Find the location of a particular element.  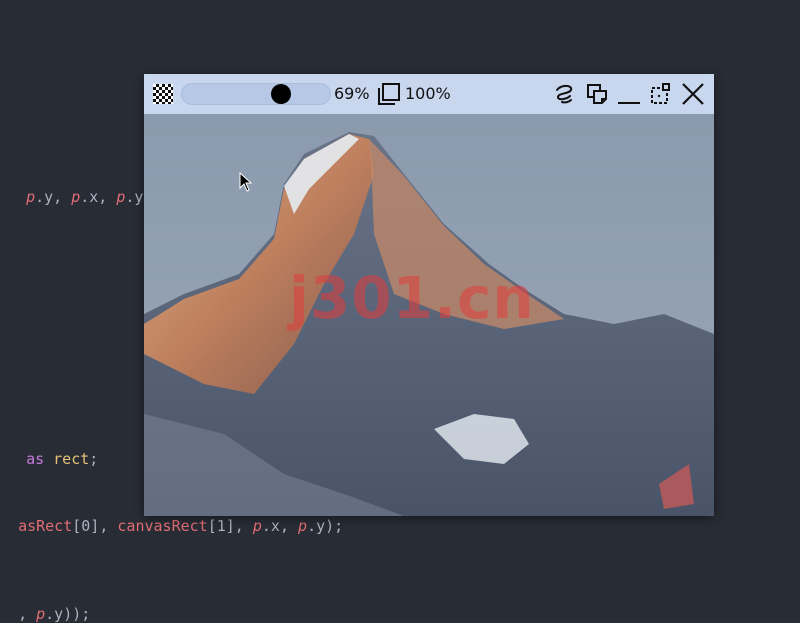

code-token: .y)); is located at coordinates (68, 614).